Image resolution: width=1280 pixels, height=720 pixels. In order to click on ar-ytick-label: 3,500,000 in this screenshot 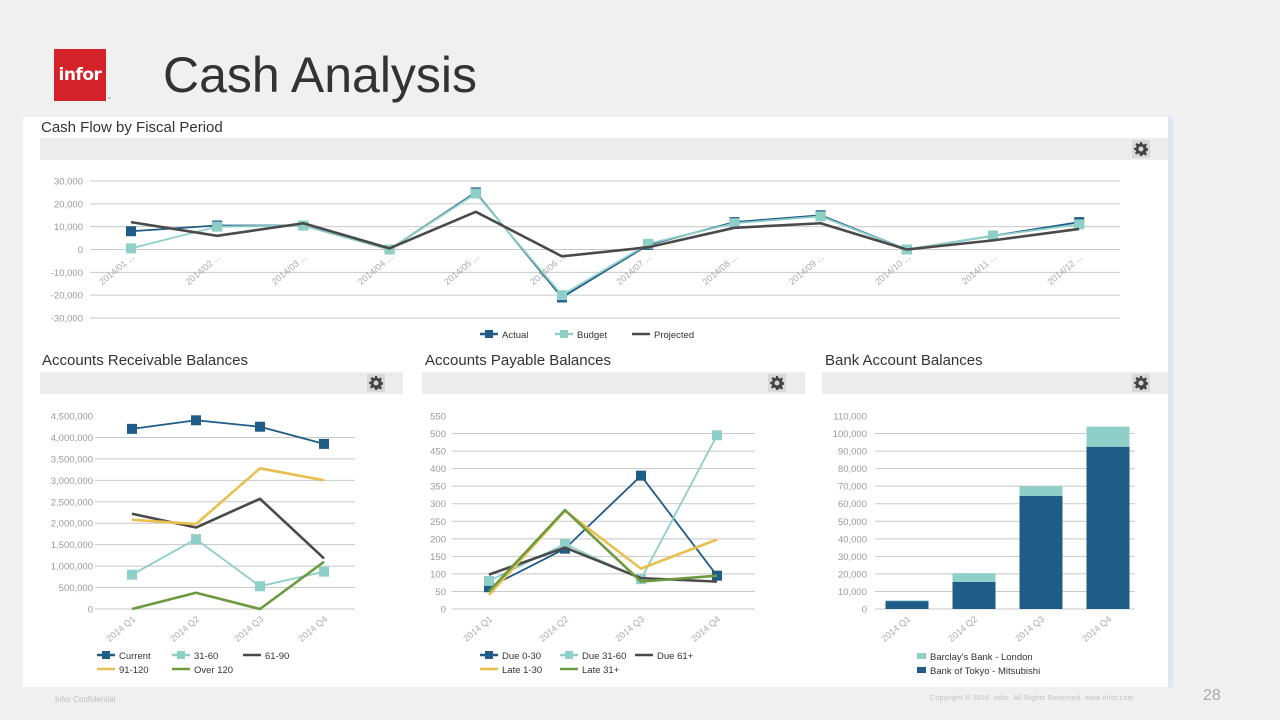, I will do `click(72, 459)`.